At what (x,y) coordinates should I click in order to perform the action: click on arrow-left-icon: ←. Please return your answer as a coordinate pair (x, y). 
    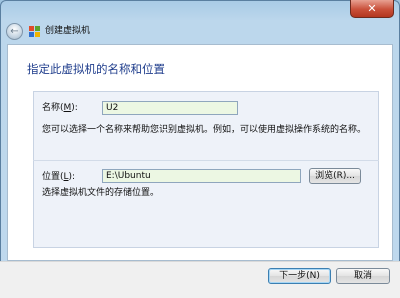
    Looking at the image, I should click on (14, 31).